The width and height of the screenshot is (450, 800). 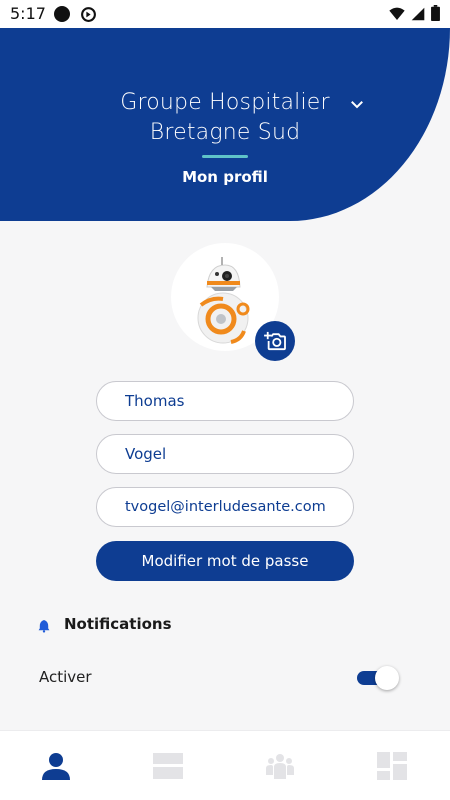 I want to click on nav-groups, so click(x=280, y=765).